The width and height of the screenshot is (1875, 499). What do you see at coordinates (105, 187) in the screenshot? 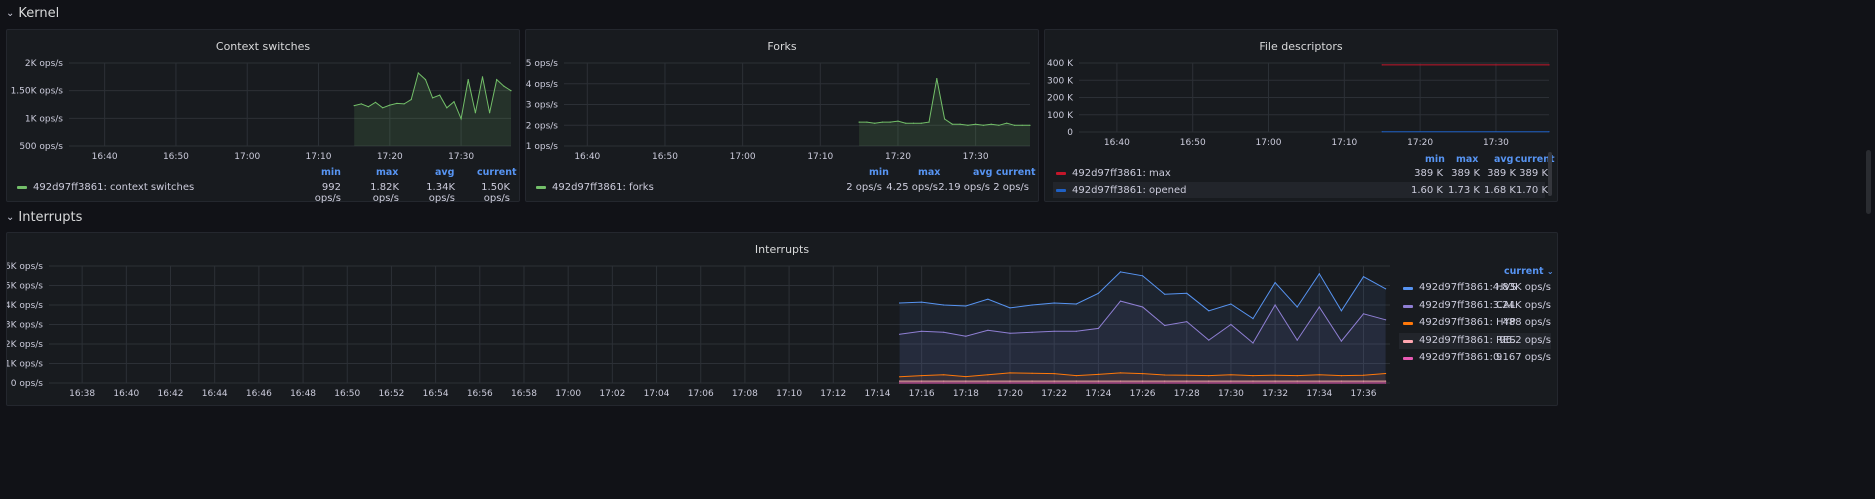
I see `legend-item: 492d97ff3861: context switches` at bounding box center [105, 187].